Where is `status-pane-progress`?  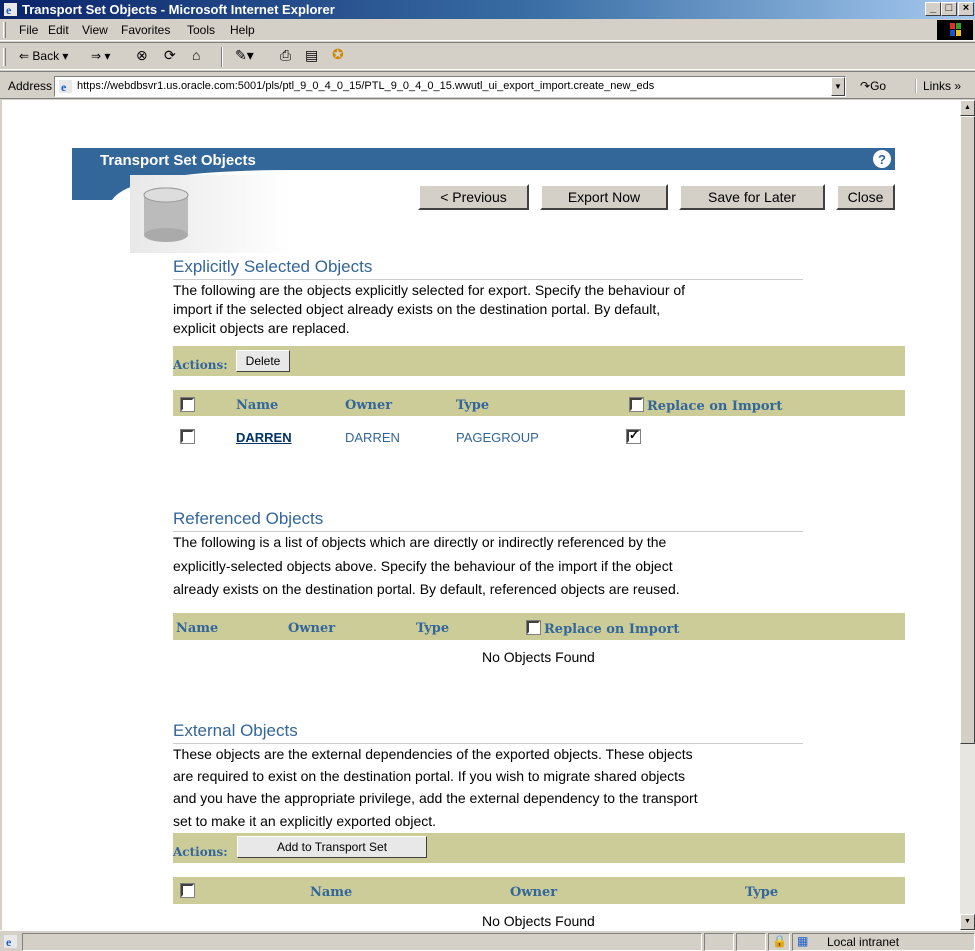
status-pane-progress is located at coordinates (719, 942).